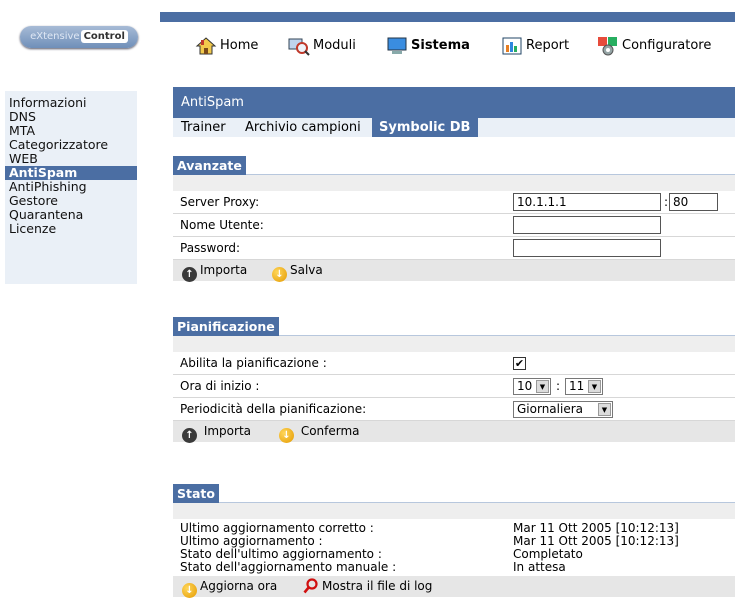 Image resolution: width=735 pixels, height=612 pixels. What do you see at coordinates (224, 270) in the screenshot?
I see `import-label: Importa` at bounding box center [224, 270].